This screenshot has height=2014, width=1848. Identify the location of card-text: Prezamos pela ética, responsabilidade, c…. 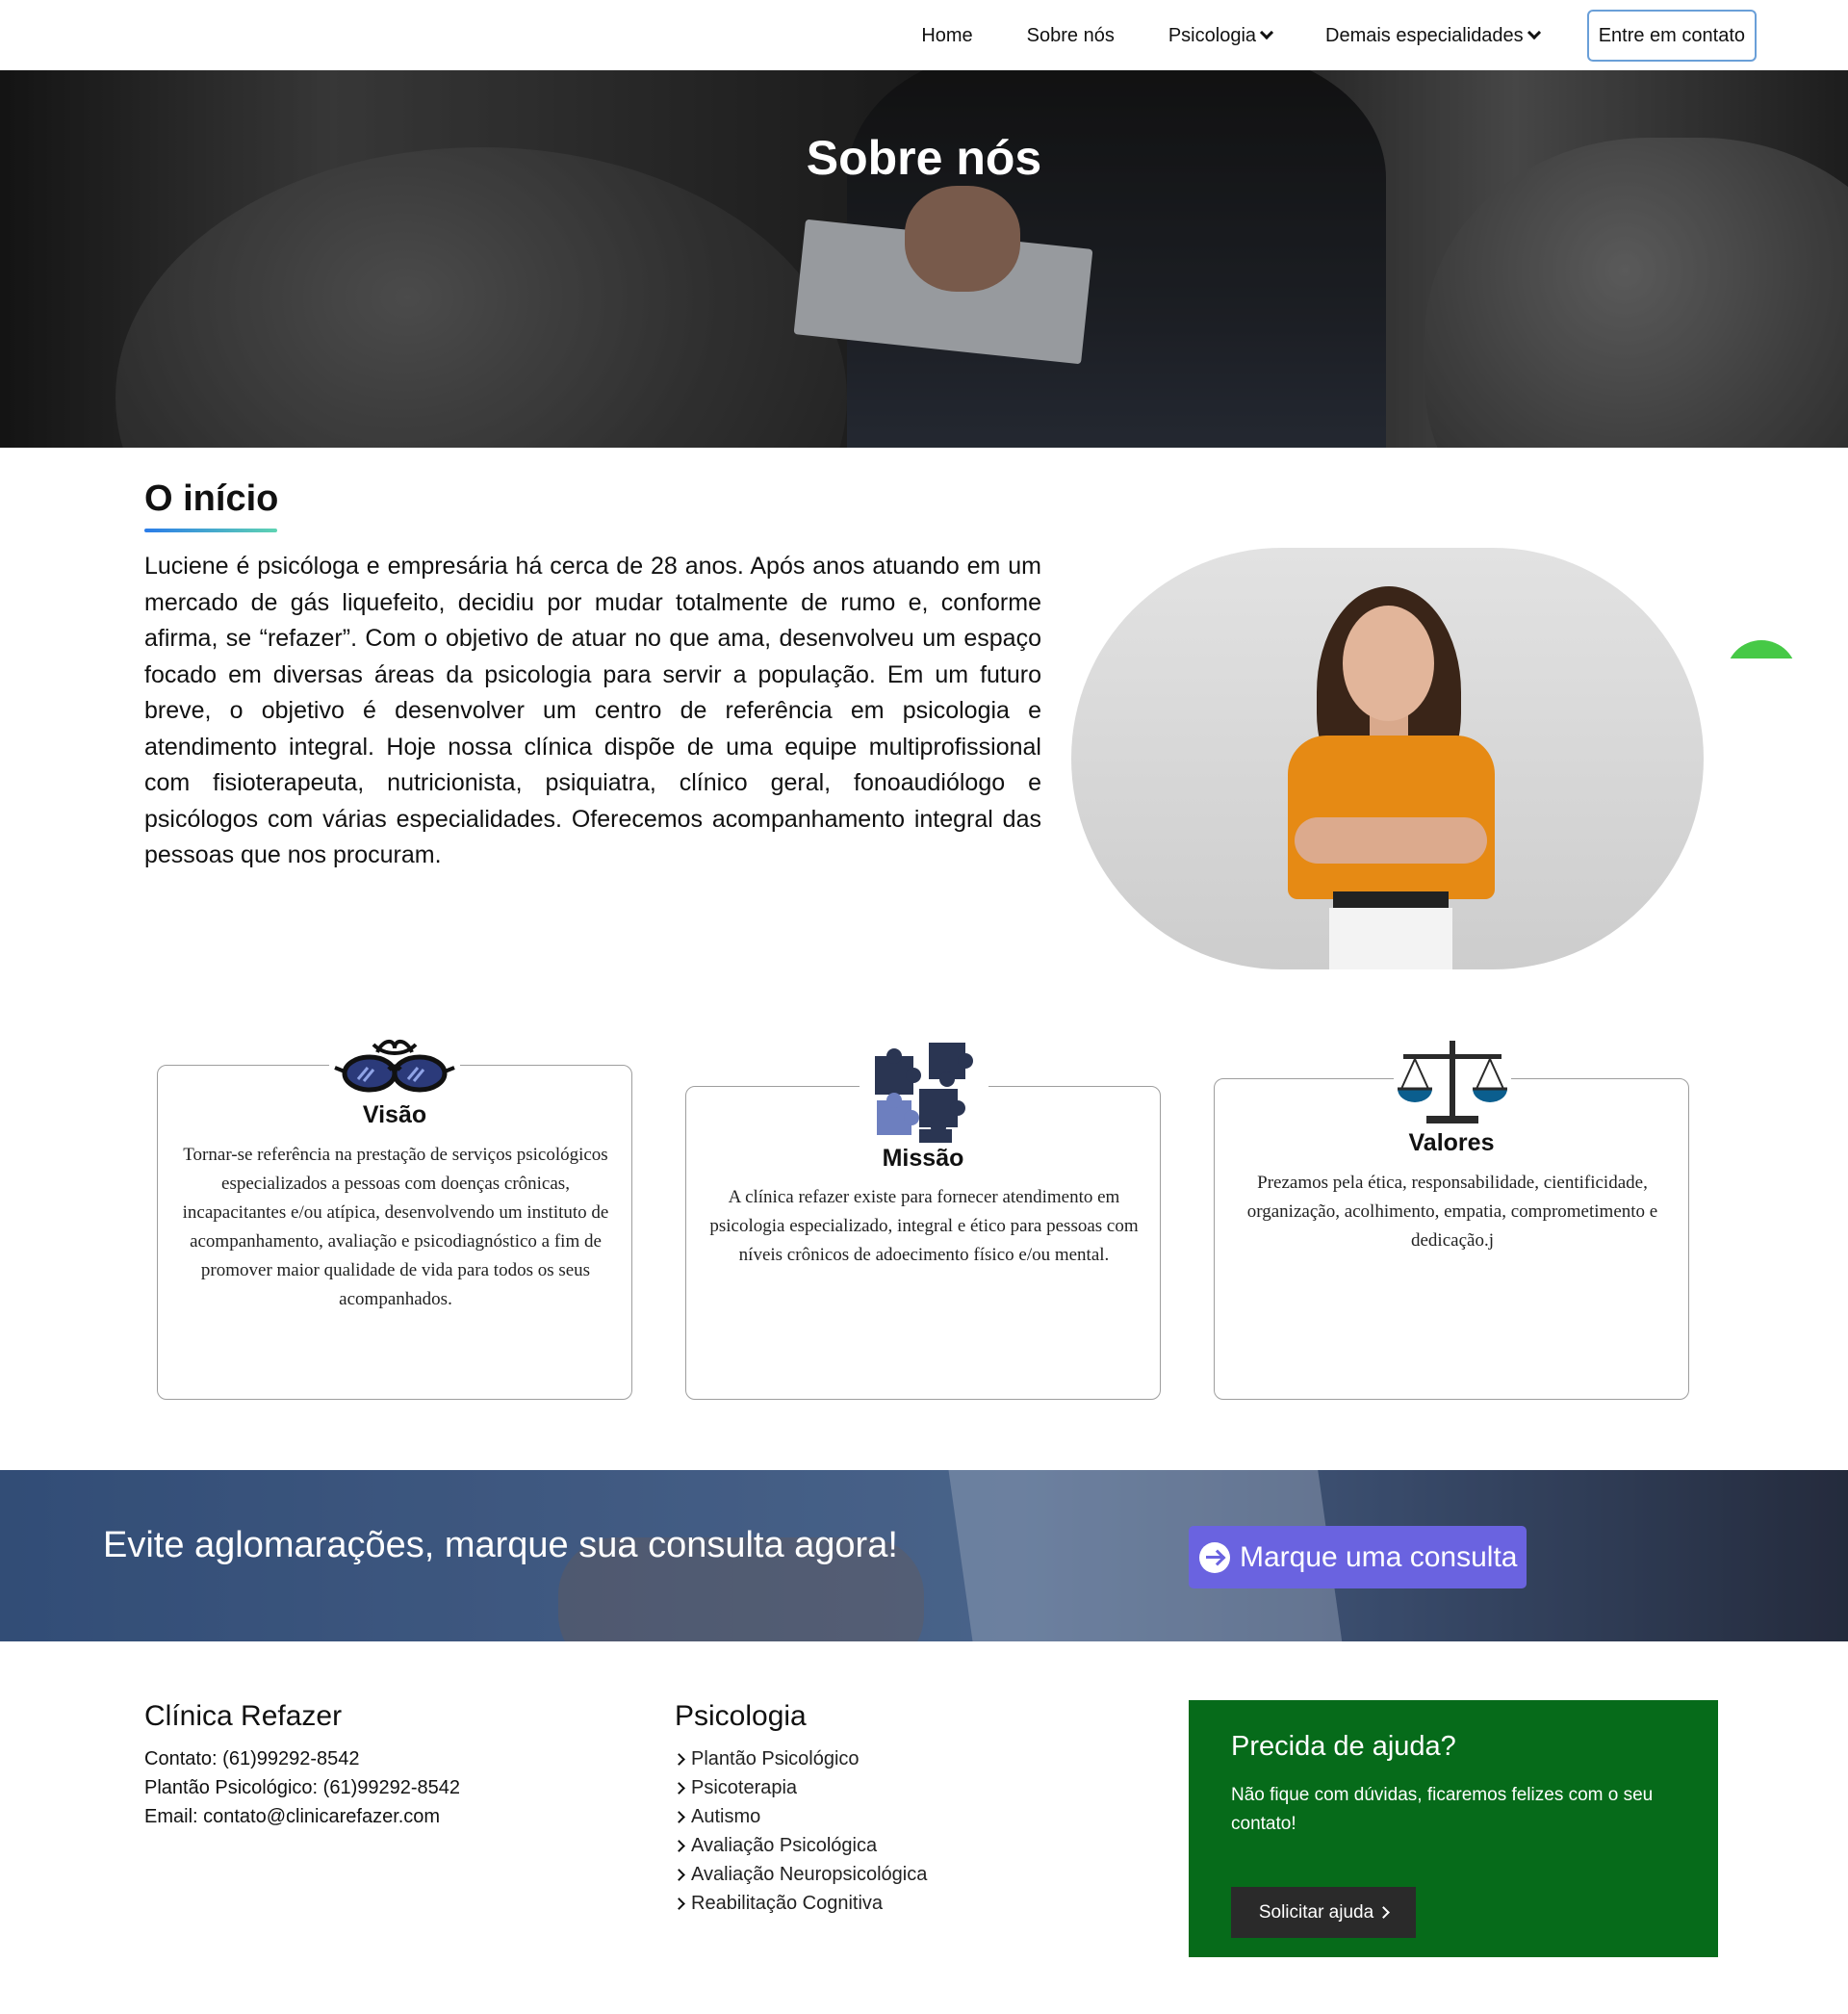
(1452, 1212).